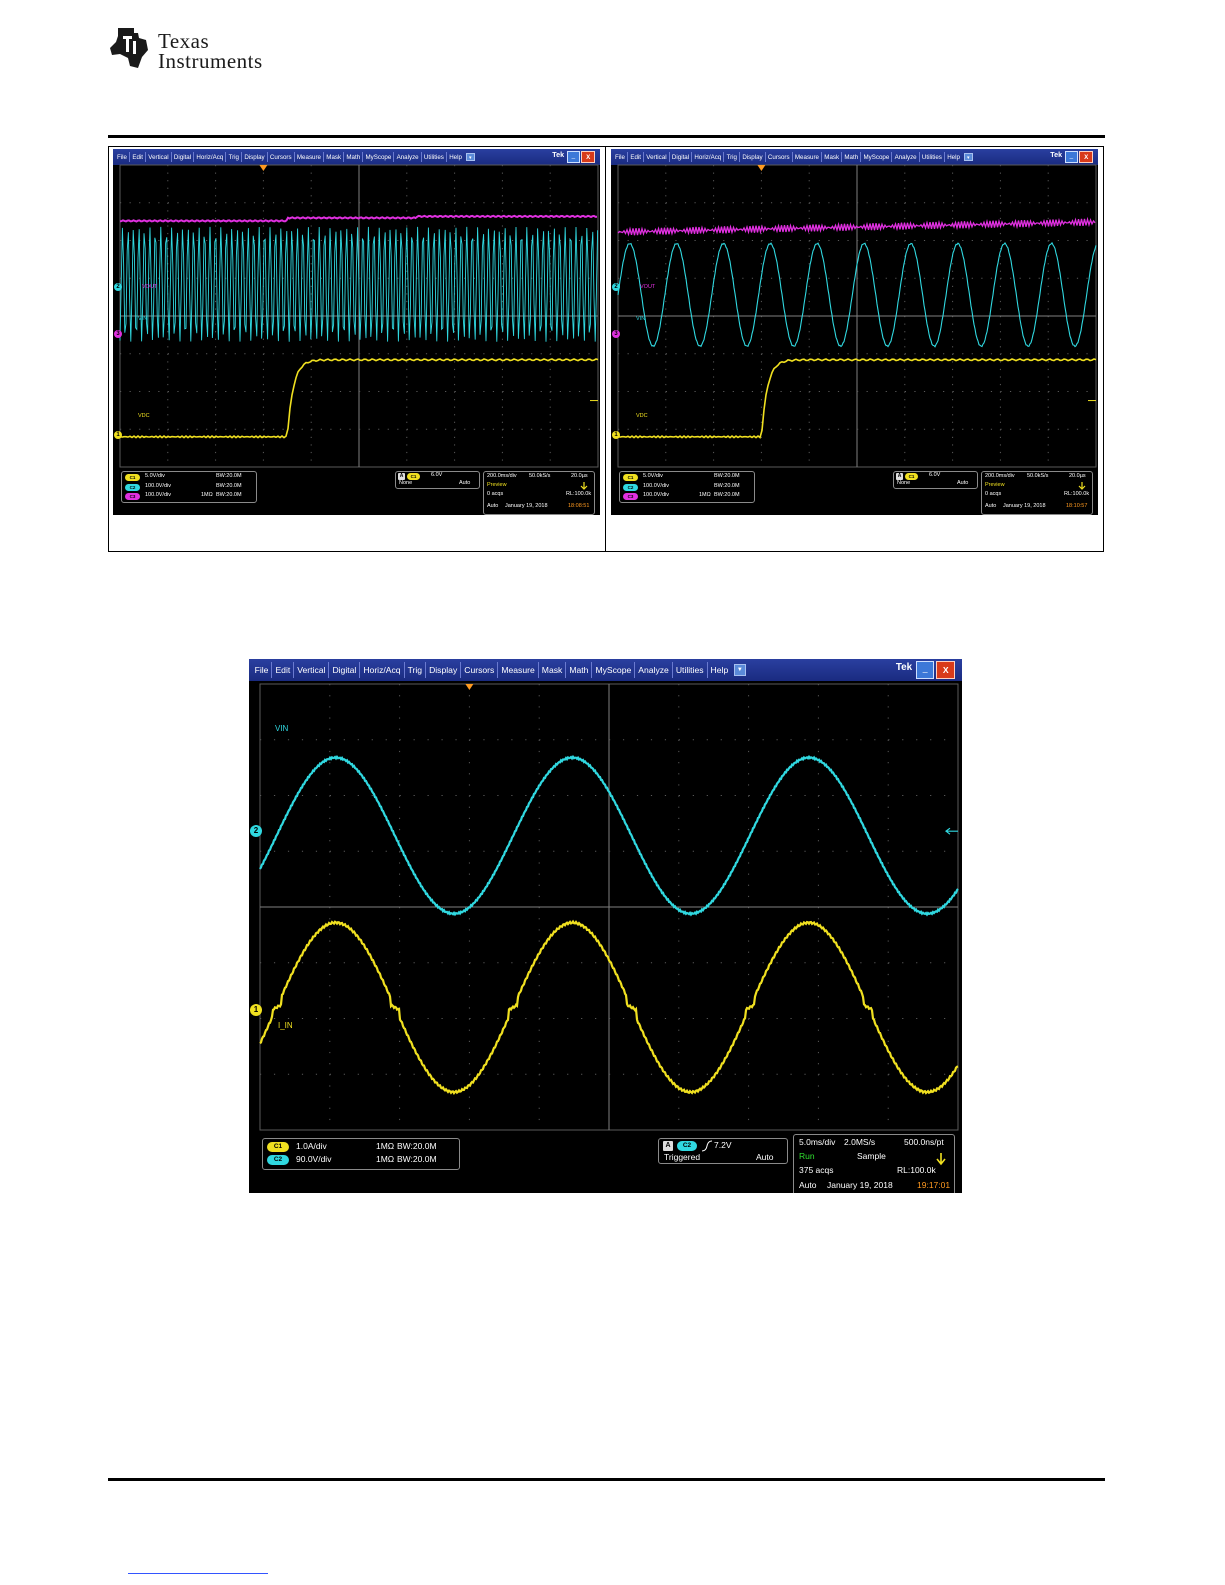  What do you see at coordinates (857, 316) in the screenshot?
I see `grid-lines` at bounding box center [857, 316].